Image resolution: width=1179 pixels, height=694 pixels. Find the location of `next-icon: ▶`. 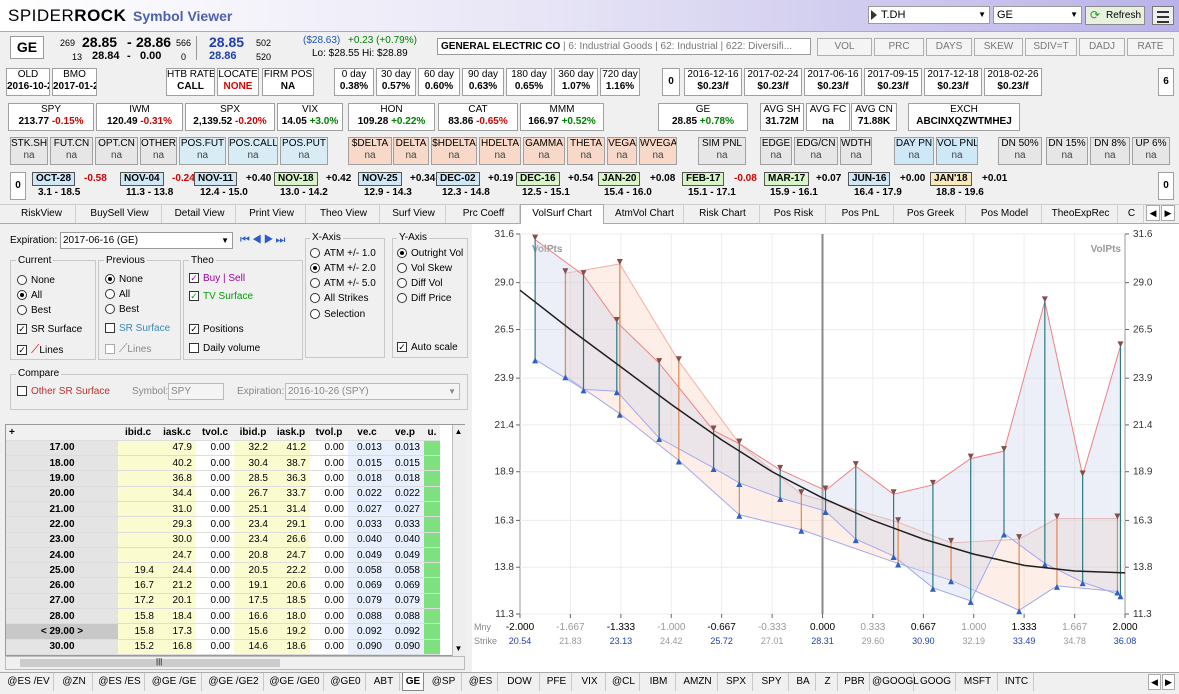

next-icon: ▶ is located at coordinates (270, 240).